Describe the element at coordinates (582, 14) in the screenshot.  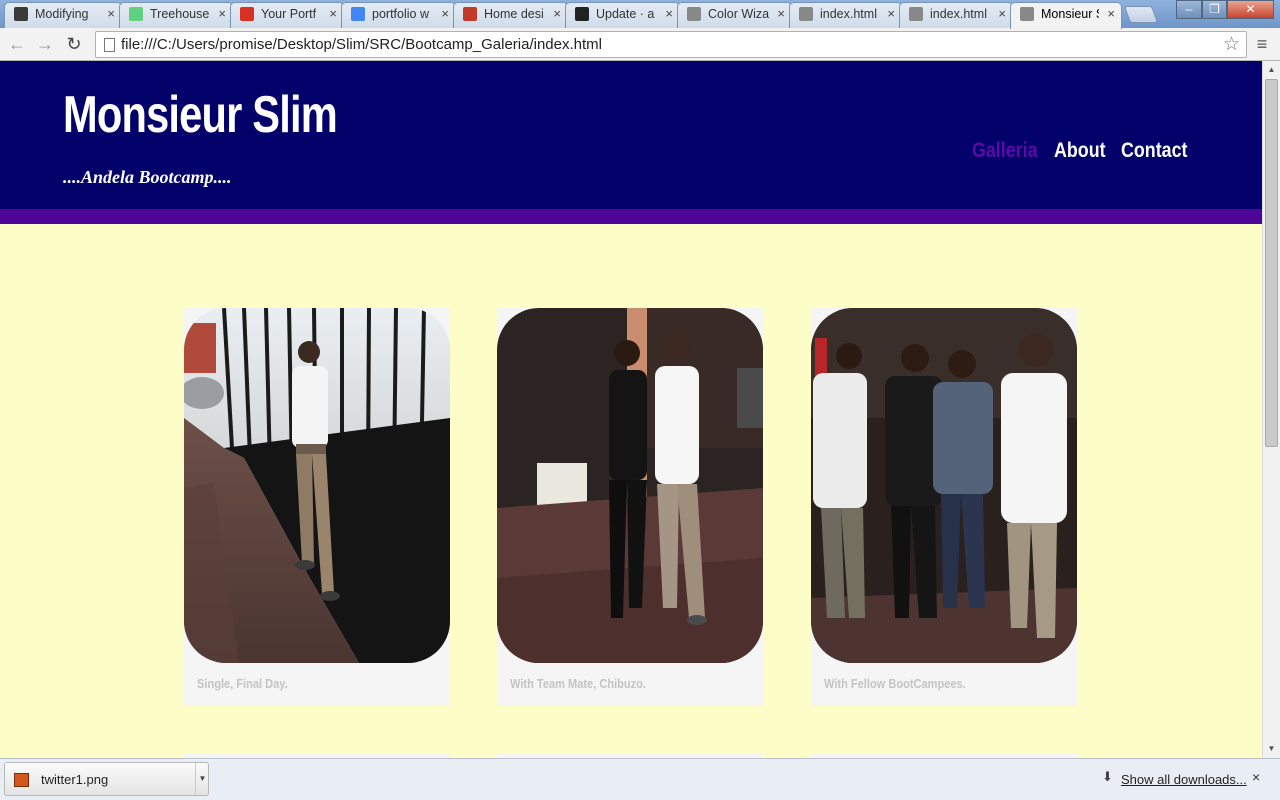
I see `github-icon` at that location.